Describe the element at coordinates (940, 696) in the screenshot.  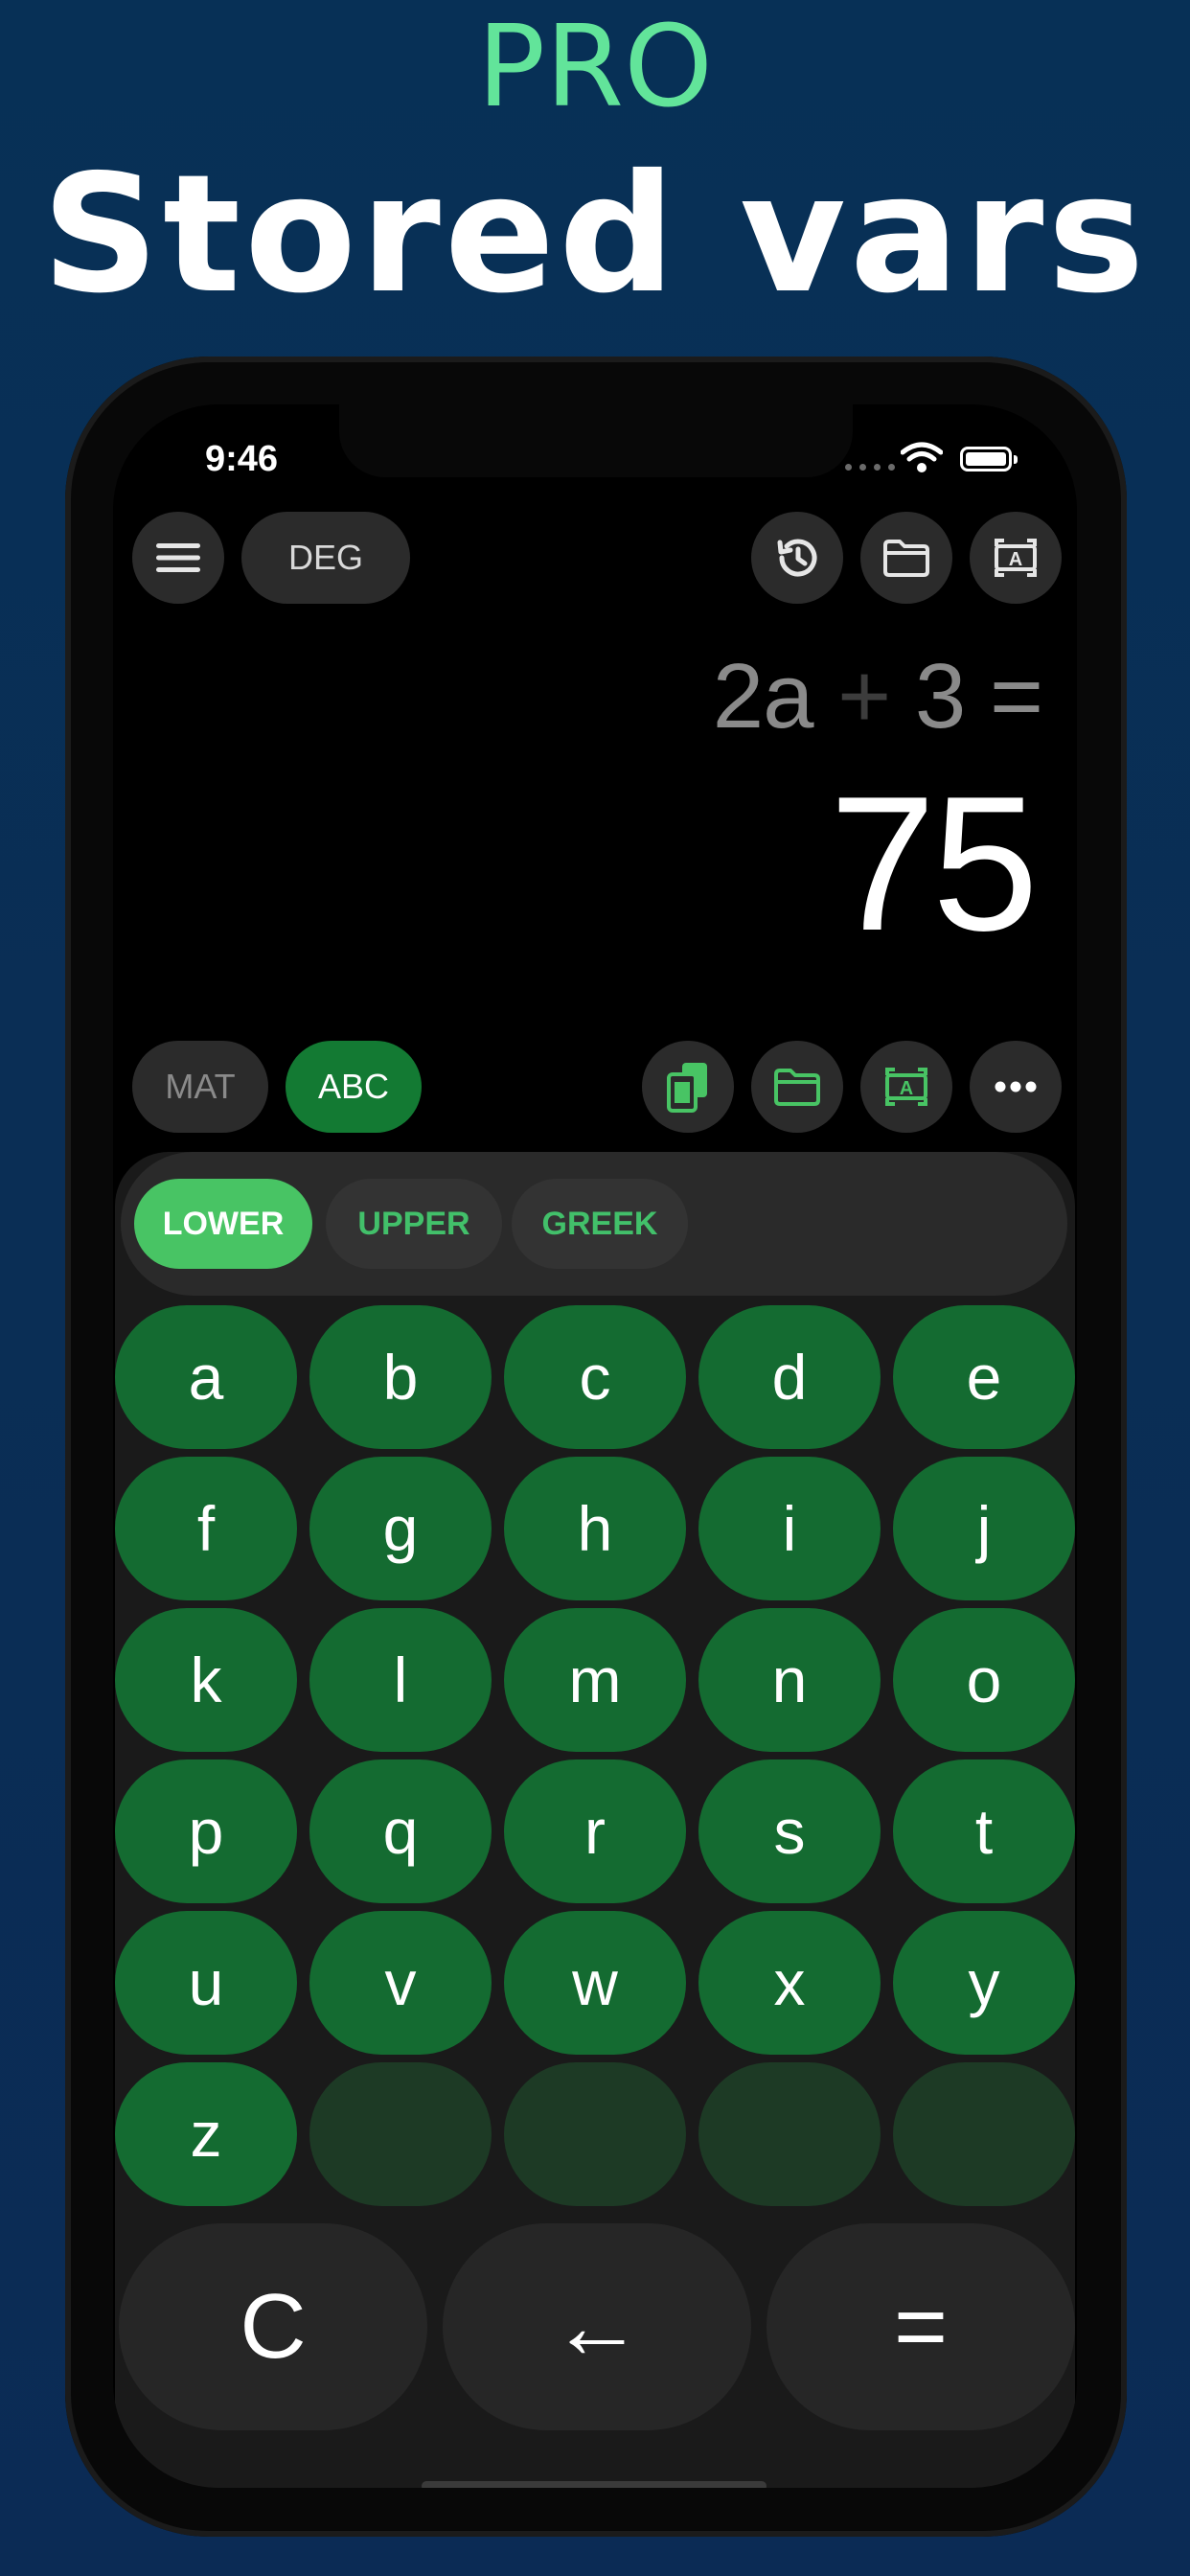
I see `expression-rhs: 3` at that location.